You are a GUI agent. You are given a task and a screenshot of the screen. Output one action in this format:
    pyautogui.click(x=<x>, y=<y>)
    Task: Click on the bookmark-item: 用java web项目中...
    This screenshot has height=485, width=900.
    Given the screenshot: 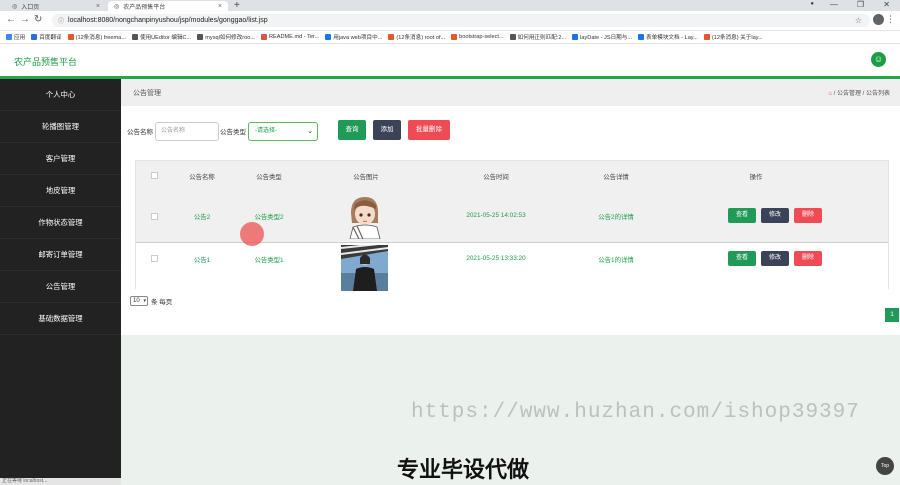 What is the action you would take?
    pyautogui.click(x=353, y=37)
    